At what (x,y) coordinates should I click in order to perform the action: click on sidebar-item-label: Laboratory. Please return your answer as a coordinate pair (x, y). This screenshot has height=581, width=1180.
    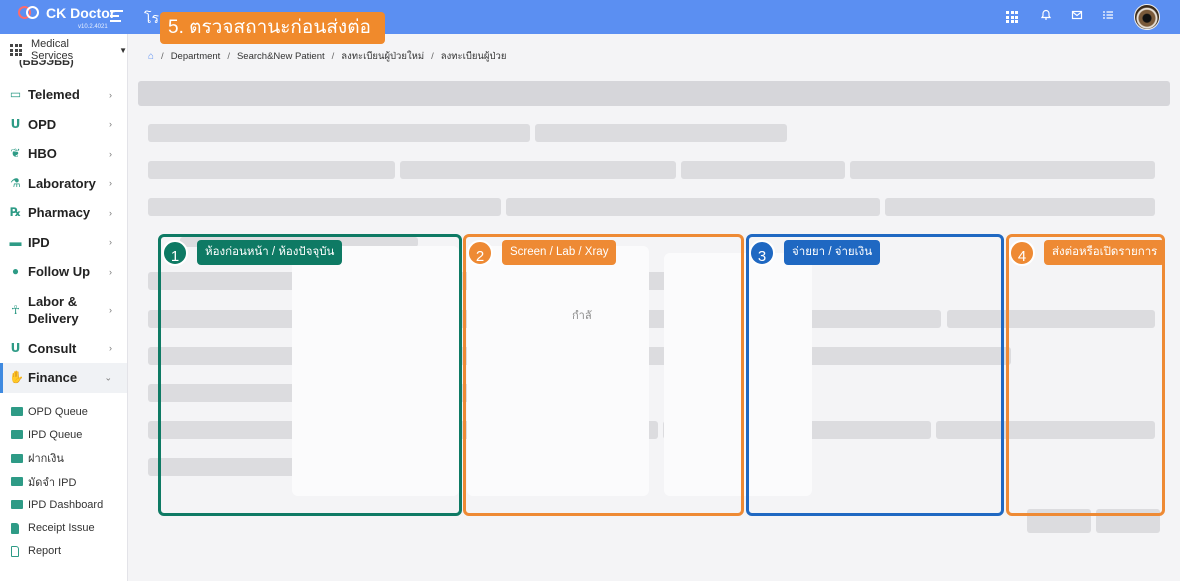
    Looking at the image, I should click on (62, 183).